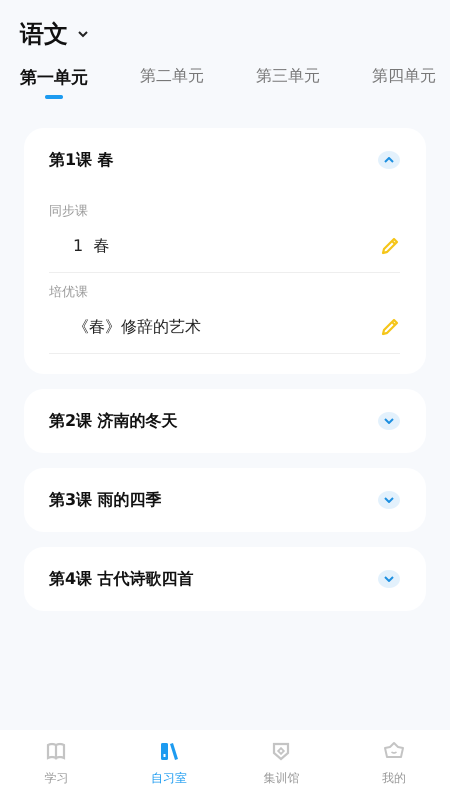 This screenshot has width=450, height=800. Describe the element at coordinates (105, 500) in the screenshot. I see `lesson-title: 第3课 雨的四季` at that location.